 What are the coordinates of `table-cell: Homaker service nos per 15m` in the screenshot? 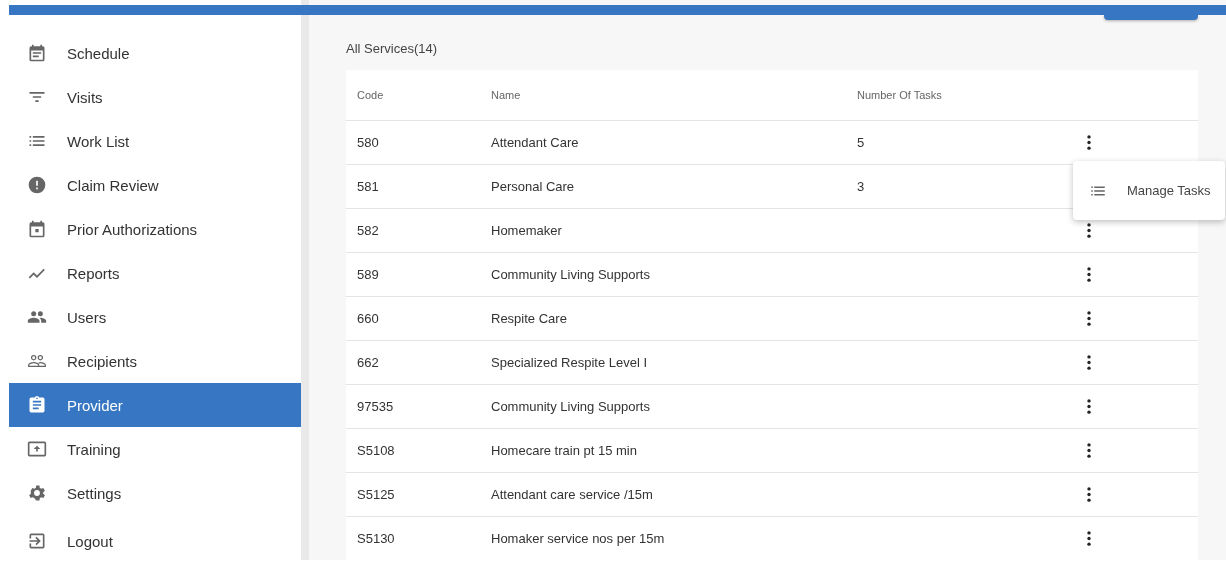 It's located at (578, 538).